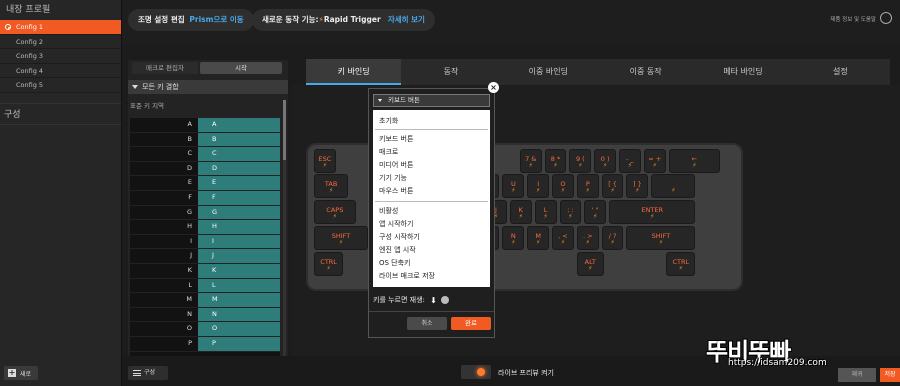 The width and height of the screenshot is (900, 386). What do you see at coordinates (239, 285) in the screenshot?
I see `key-binding: L` at bounding box center [239, 285].